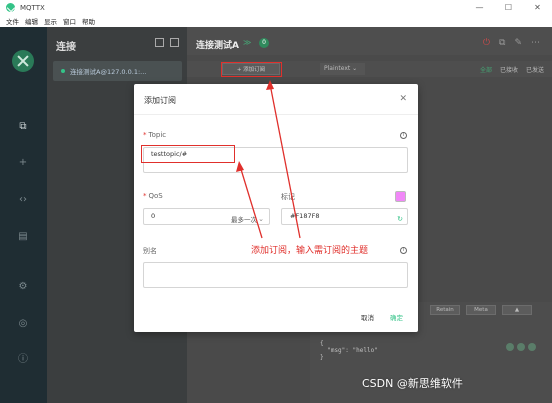 The width and height of the screenshot is (552, 403). I want to click on alias-info-icon: i, so click(403, 250).